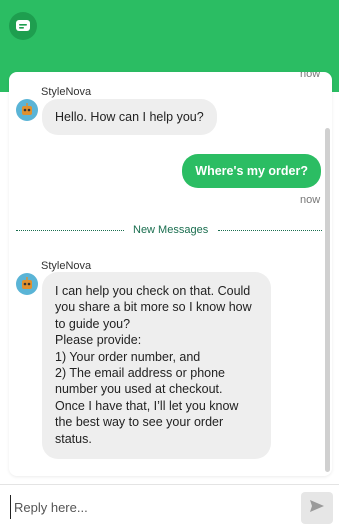 Image resolution: width=339 pixels, height=530 pixels. What do you see at coordinates (171, 230) in the screenshot?
I see `new-messages-divider: New Messages` at bounding box center [171, 230].